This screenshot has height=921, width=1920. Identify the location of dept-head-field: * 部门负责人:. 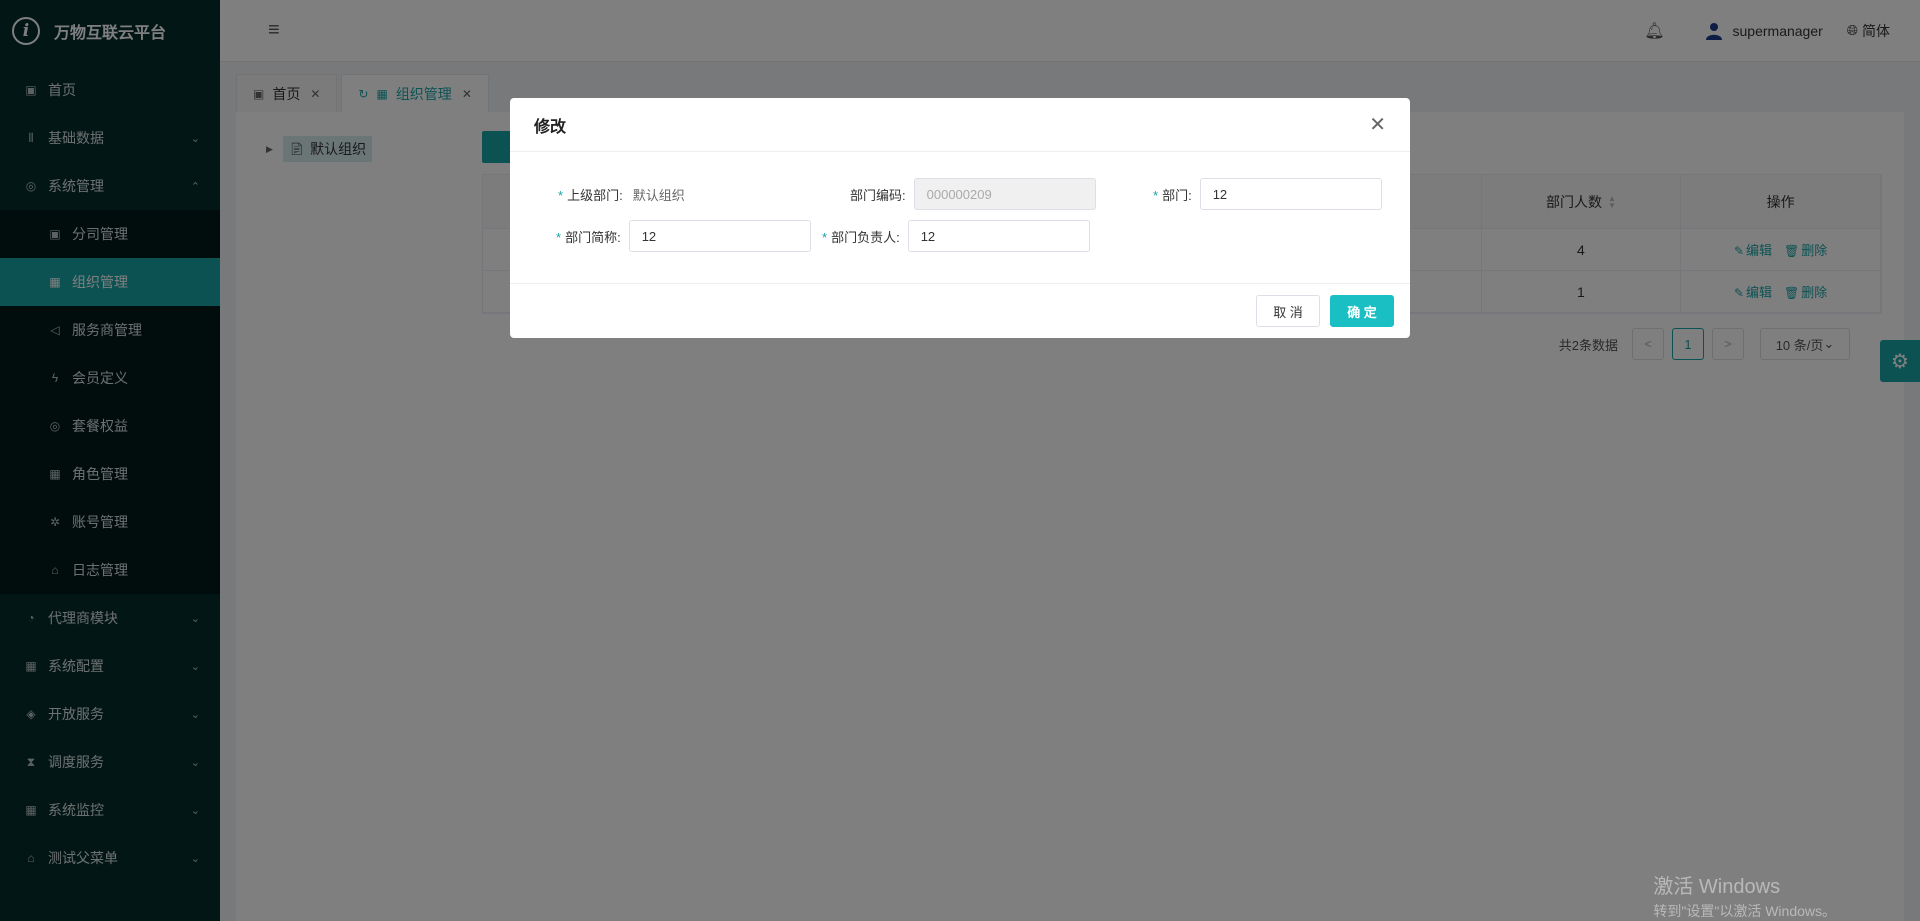
(956, 236).